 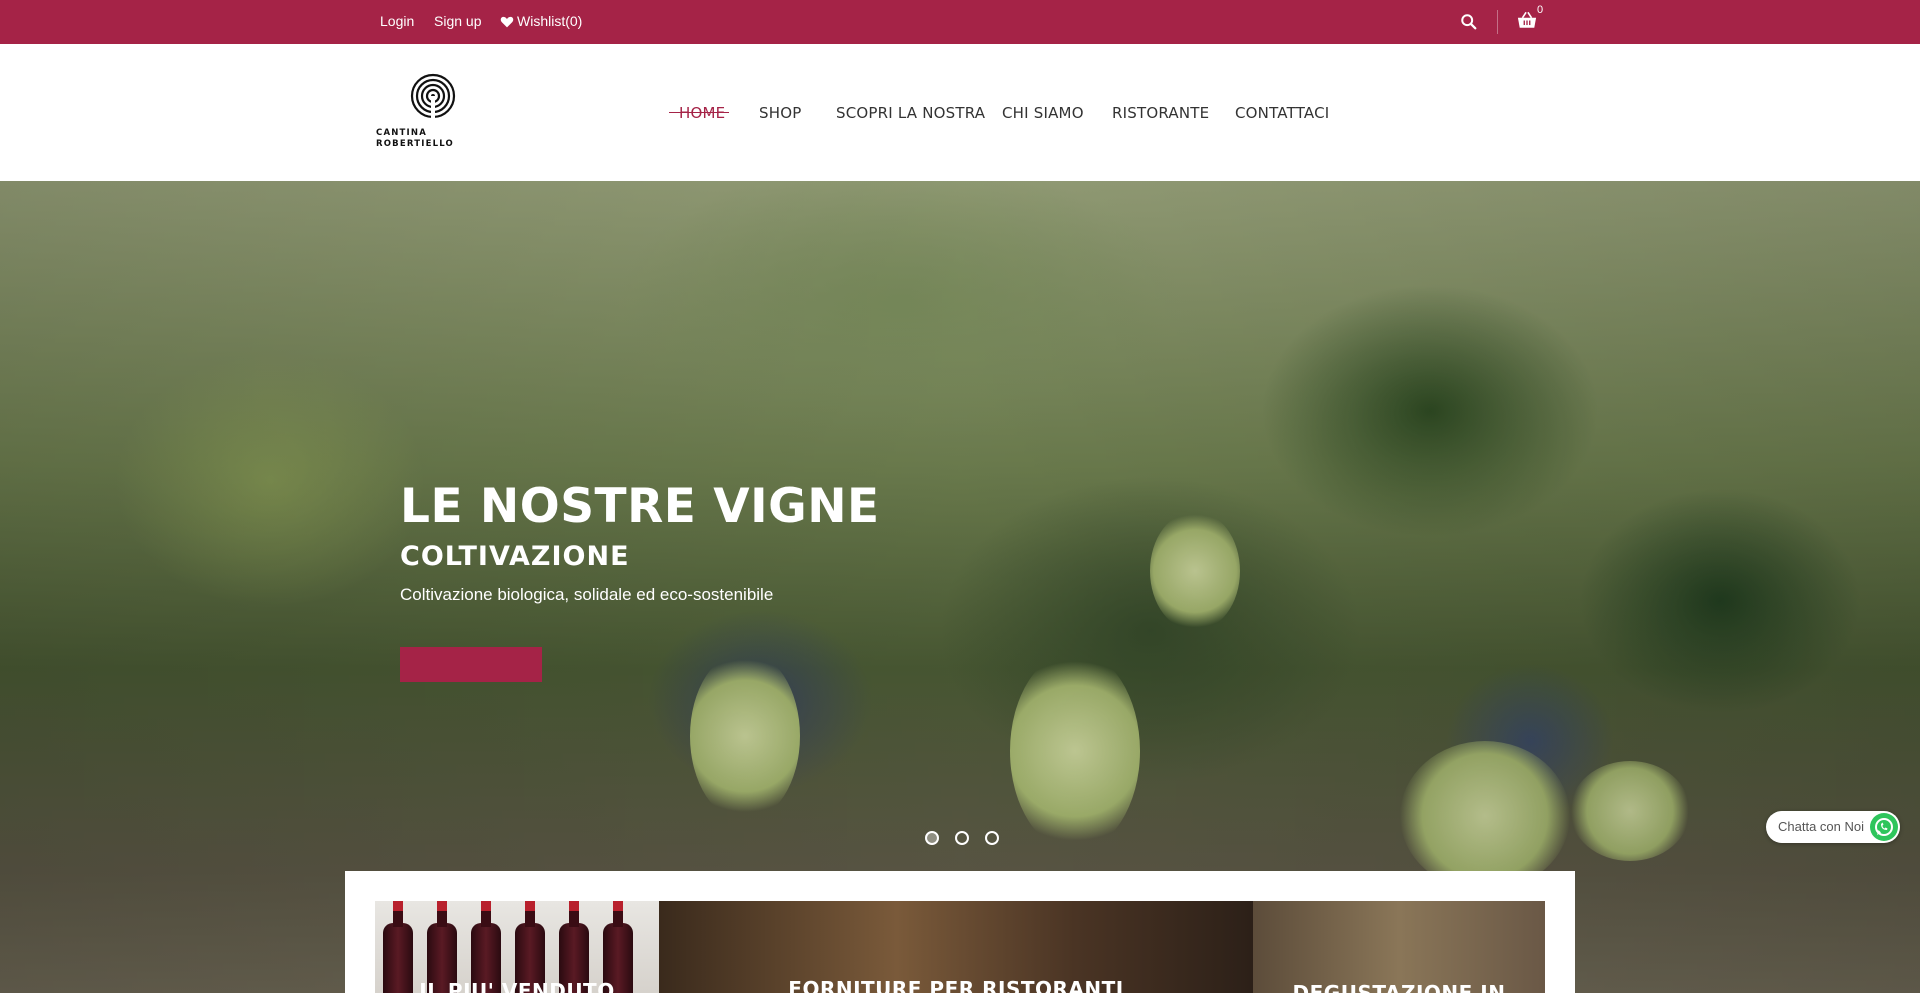 What do you see at coordinates (517, 986) in the screenshot?
I see `tile-title: IL PIU' VENDUTO` at bounding box center [517, 986].